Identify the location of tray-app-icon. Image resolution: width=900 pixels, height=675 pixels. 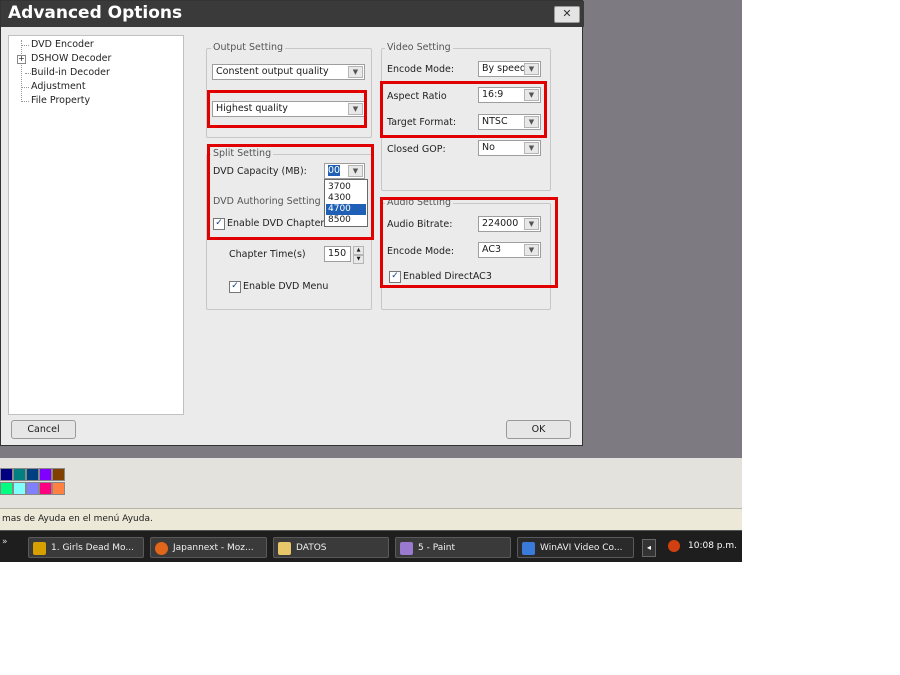
(674, 546).